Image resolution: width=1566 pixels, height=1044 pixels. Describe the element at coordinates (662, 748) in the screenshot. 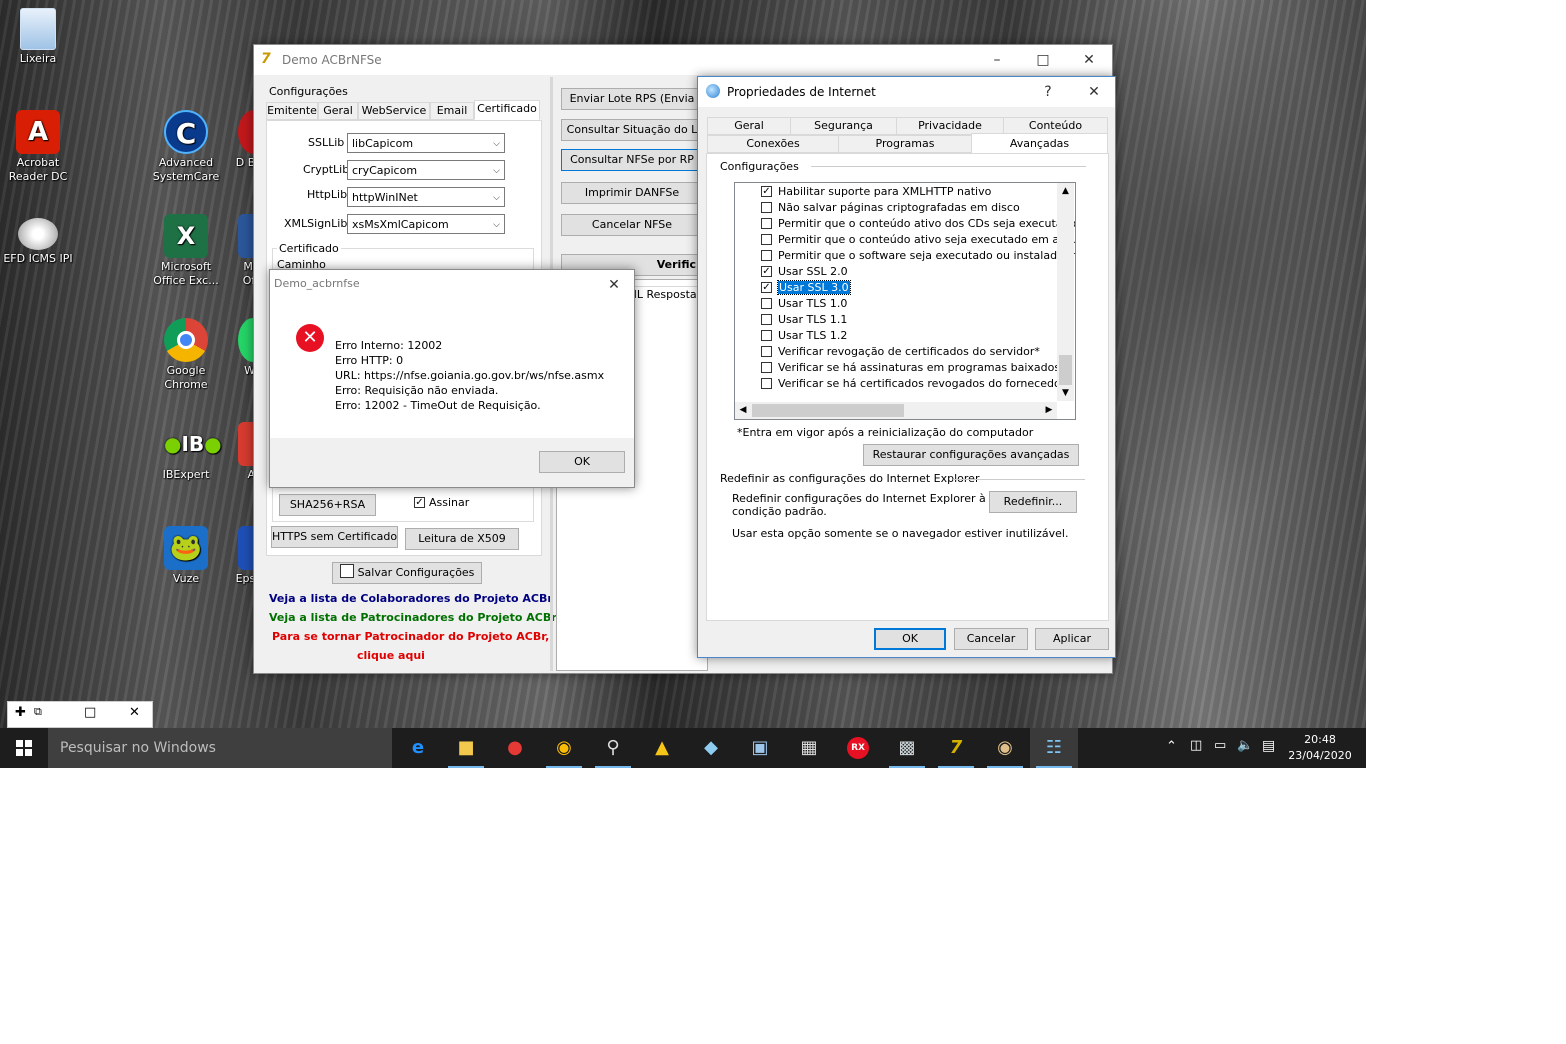

I see `hardhat-app-icon: ▲` at that location.